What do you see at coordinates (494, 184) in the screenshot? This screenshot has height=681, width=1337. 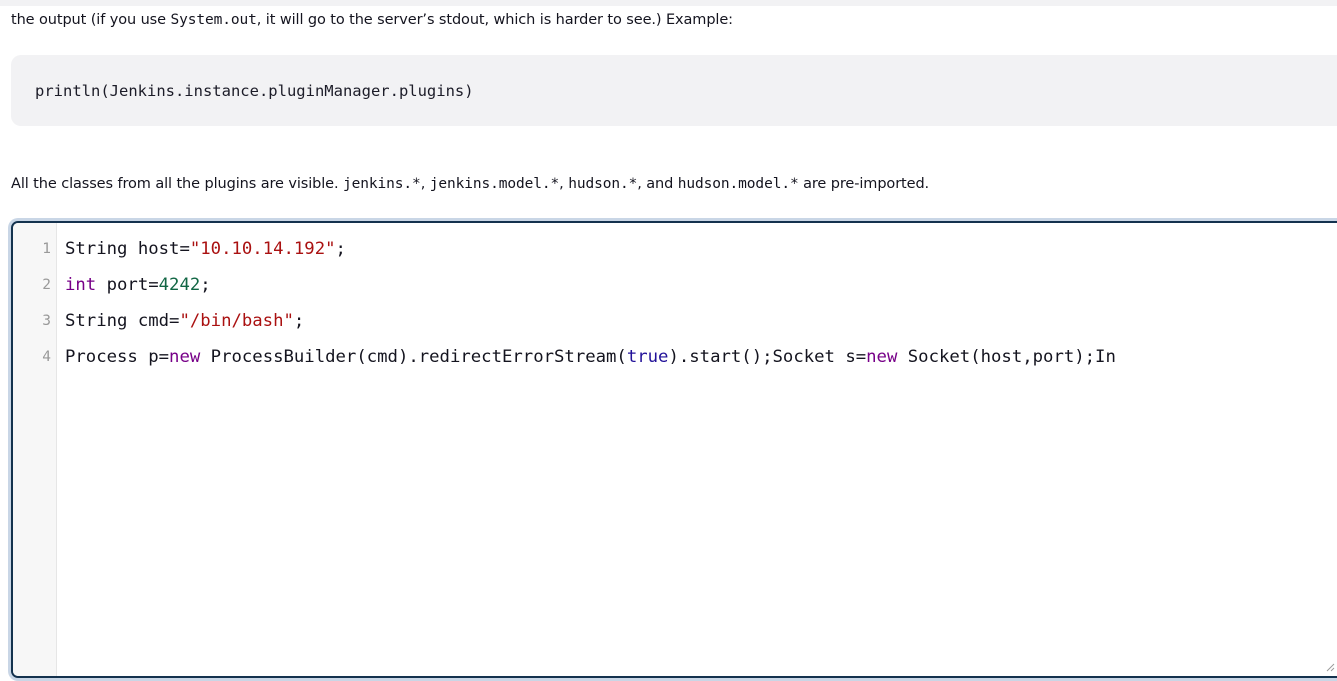 I see `inline-code: jenkins.model.*` at bounding box center [494, 184].